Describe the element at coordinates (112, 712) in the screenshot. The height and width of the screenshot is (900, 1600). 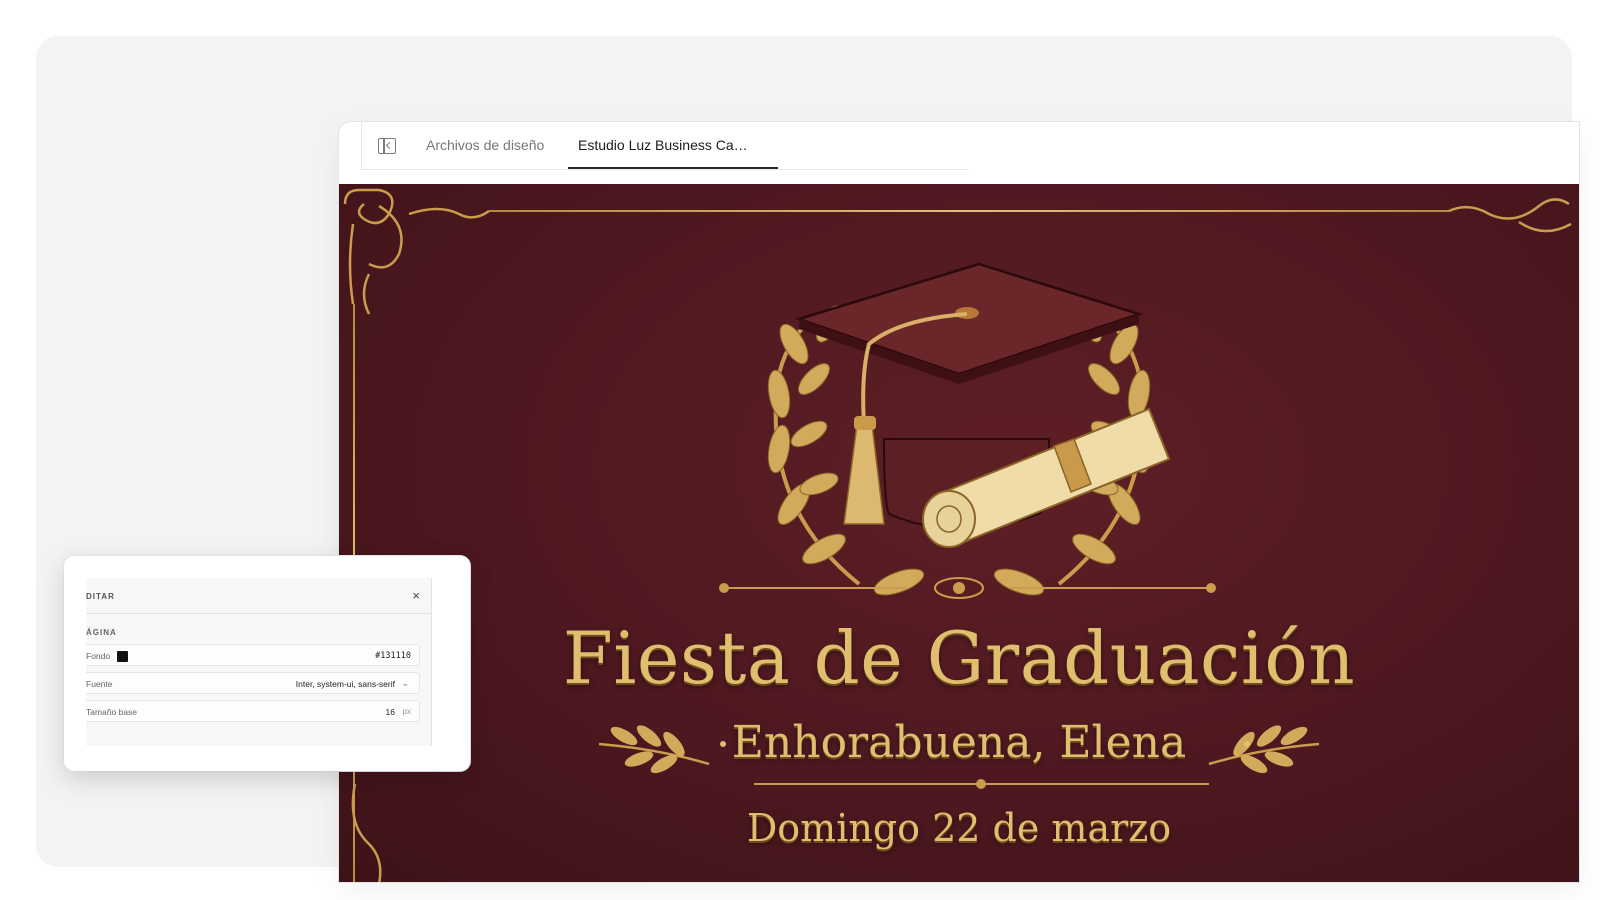
I see `base-size-label: Tamaño base` at that location.